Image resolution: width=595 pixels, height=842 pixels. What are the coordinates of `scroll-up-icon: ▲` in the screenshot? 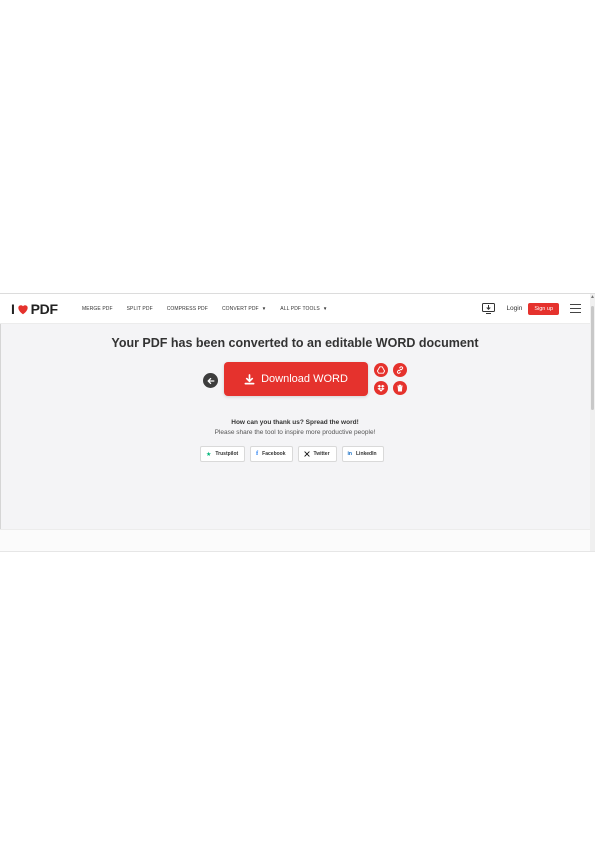 It's located at (592, 297).